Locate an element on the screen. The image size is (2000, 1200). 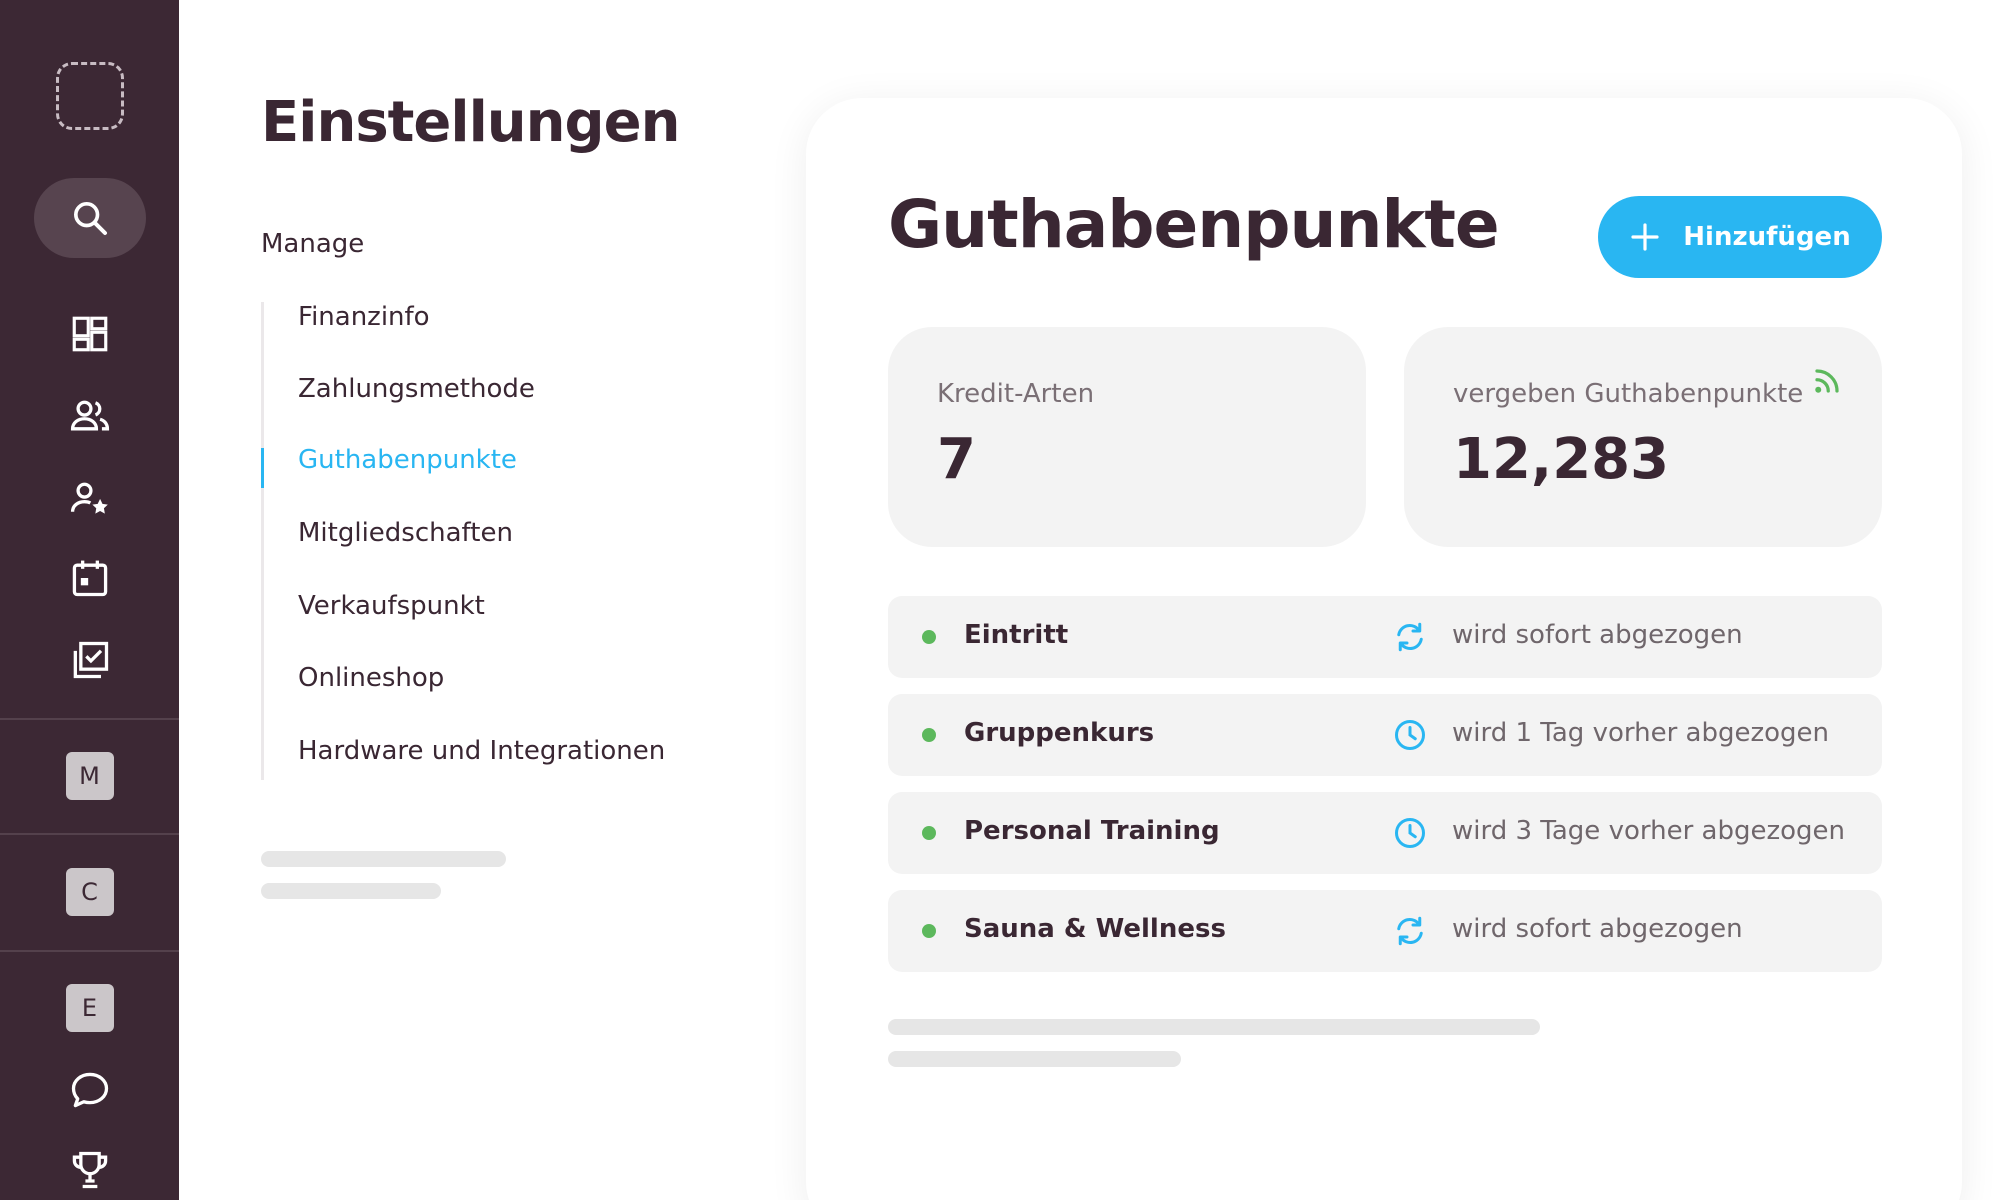
active-nav-indicator is located at coordinates (262, 468).